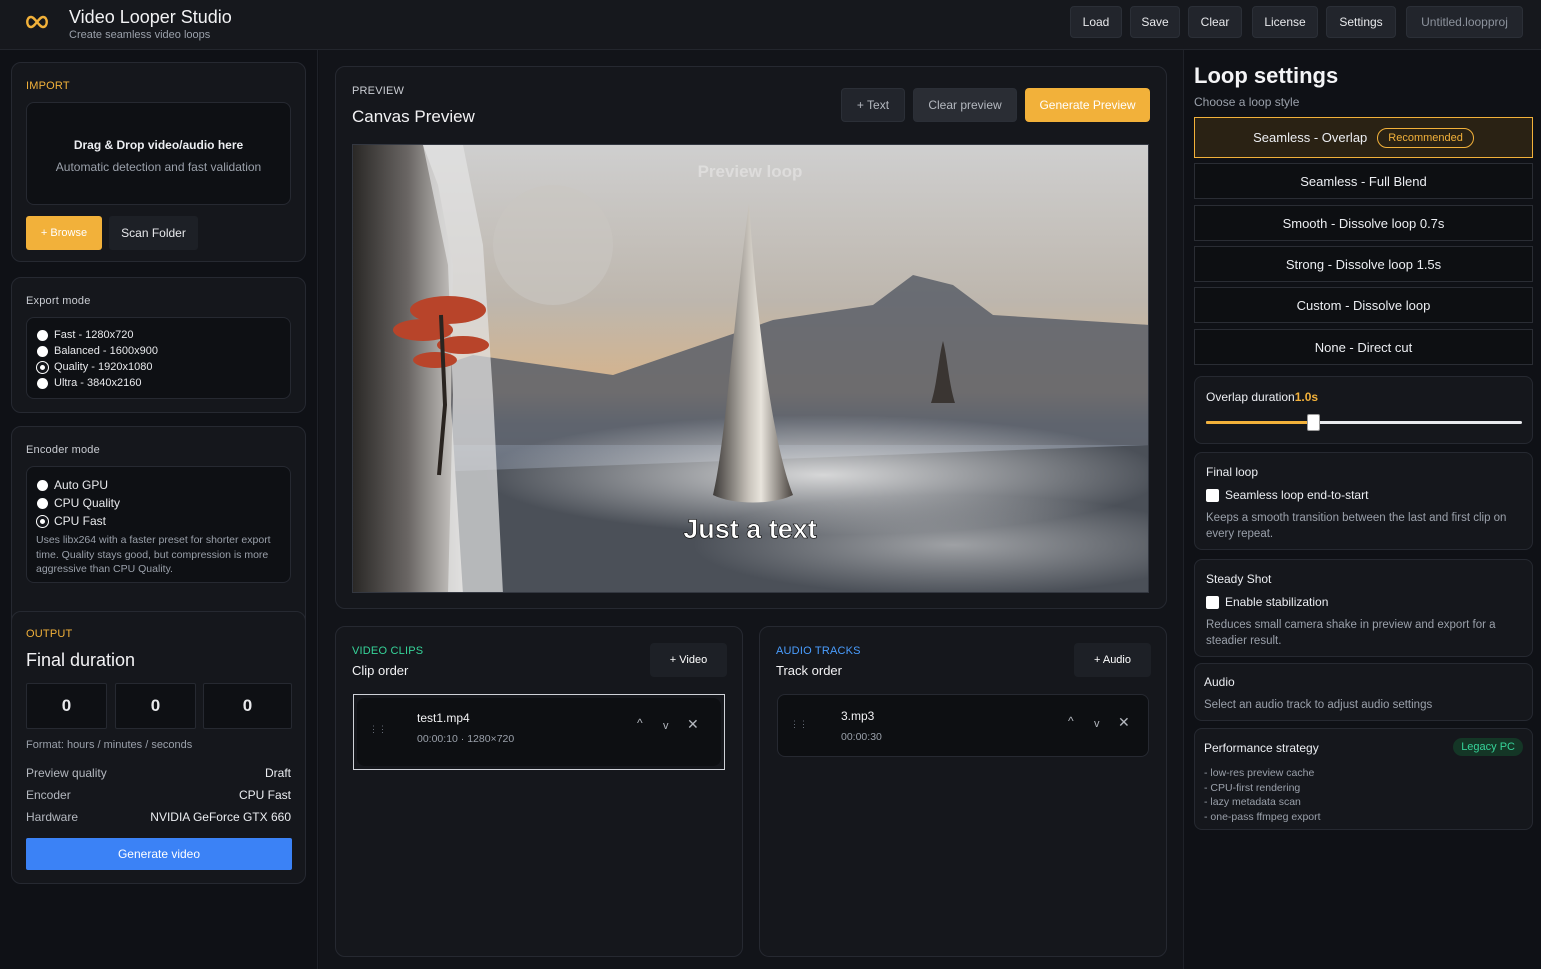 Image resolution: width=1541 pixels, height=969 pixels. I want to click on audio-item: ⋮⋮ 3.mp3 00:00:30 ^ v ✕, so click(963, 725).